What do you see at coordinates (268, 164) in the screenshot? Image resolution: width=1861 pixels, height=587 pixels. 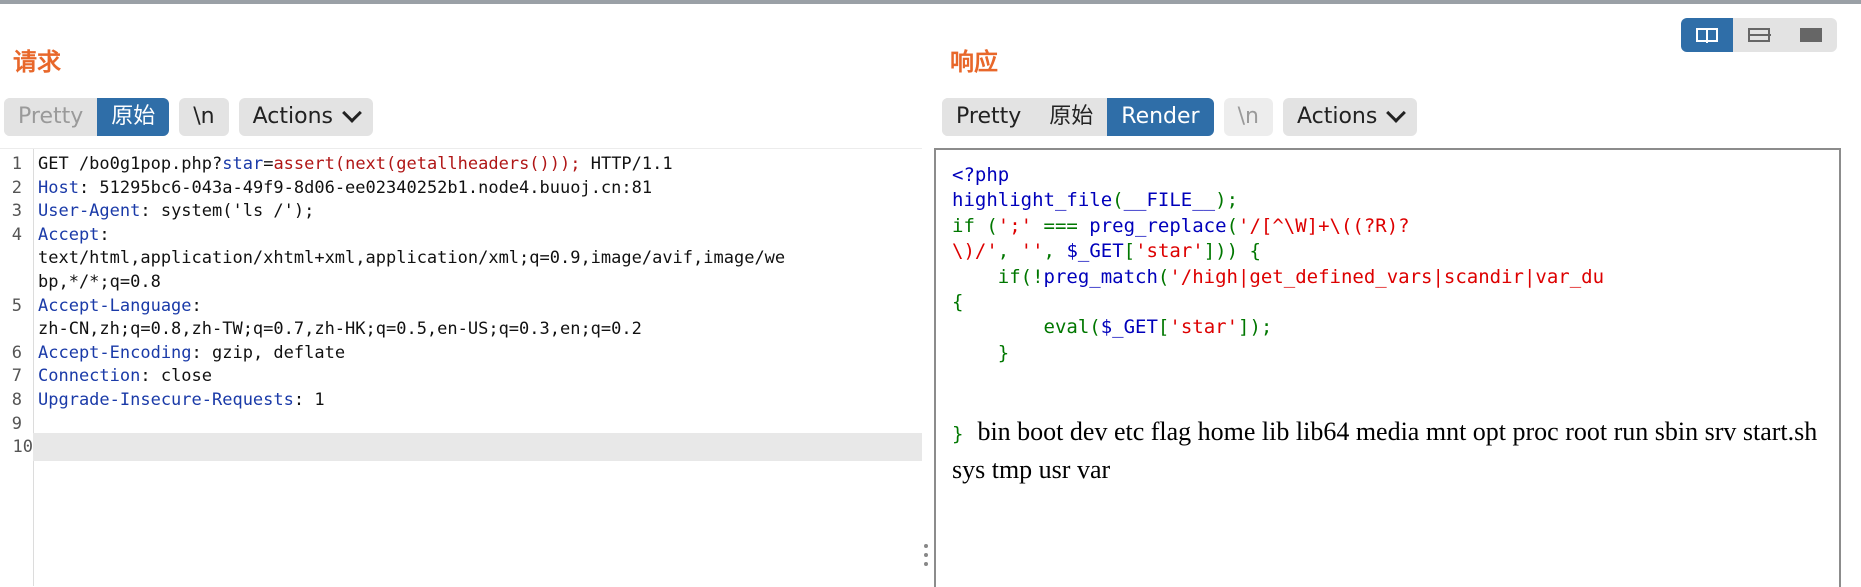 I see `code-token: =` at bounding box center [268, 164].